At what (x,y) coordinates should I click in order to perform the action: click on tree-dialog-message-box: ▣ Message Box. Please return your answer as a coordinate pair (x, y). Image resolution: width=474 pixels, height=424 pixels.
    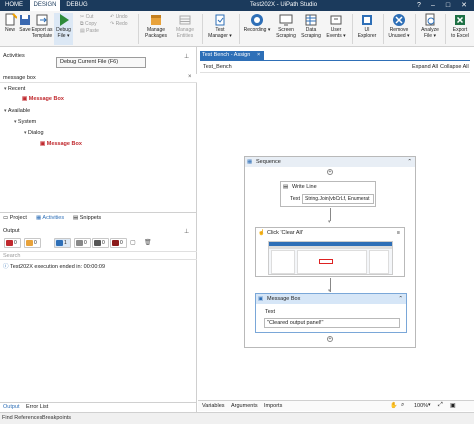
    Looking at the image, I should click on (61, 144).